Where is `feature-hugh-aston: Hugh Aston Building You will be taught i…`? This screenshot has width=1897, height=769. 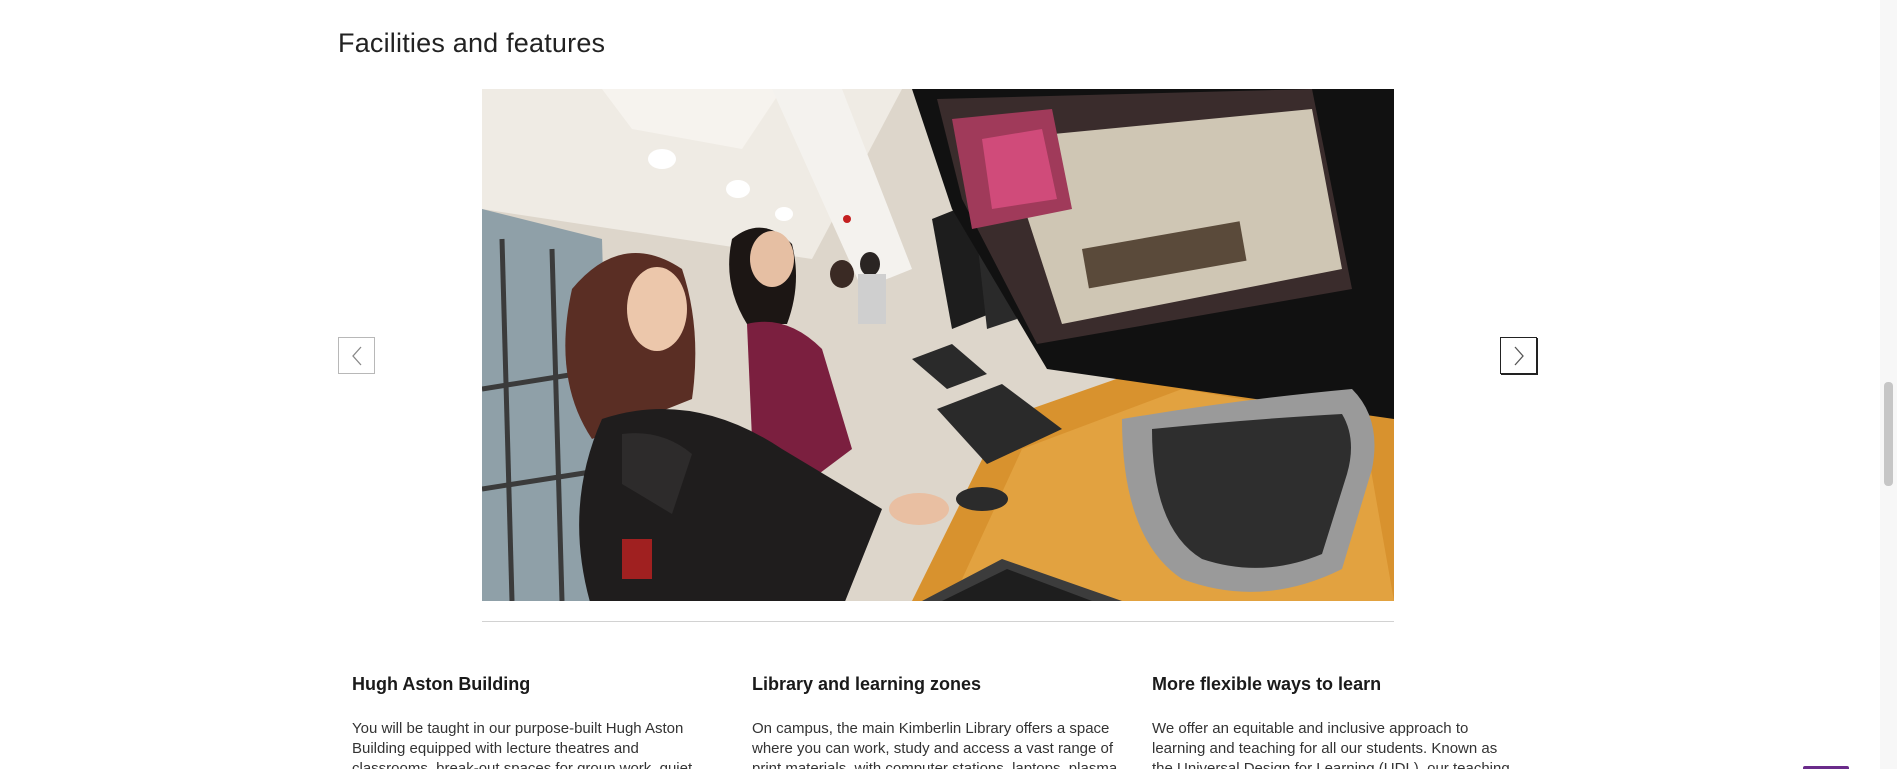
feature-hugh-aston: Hugh Aston Building You will be taught i… is located at coordinates (537, 720).